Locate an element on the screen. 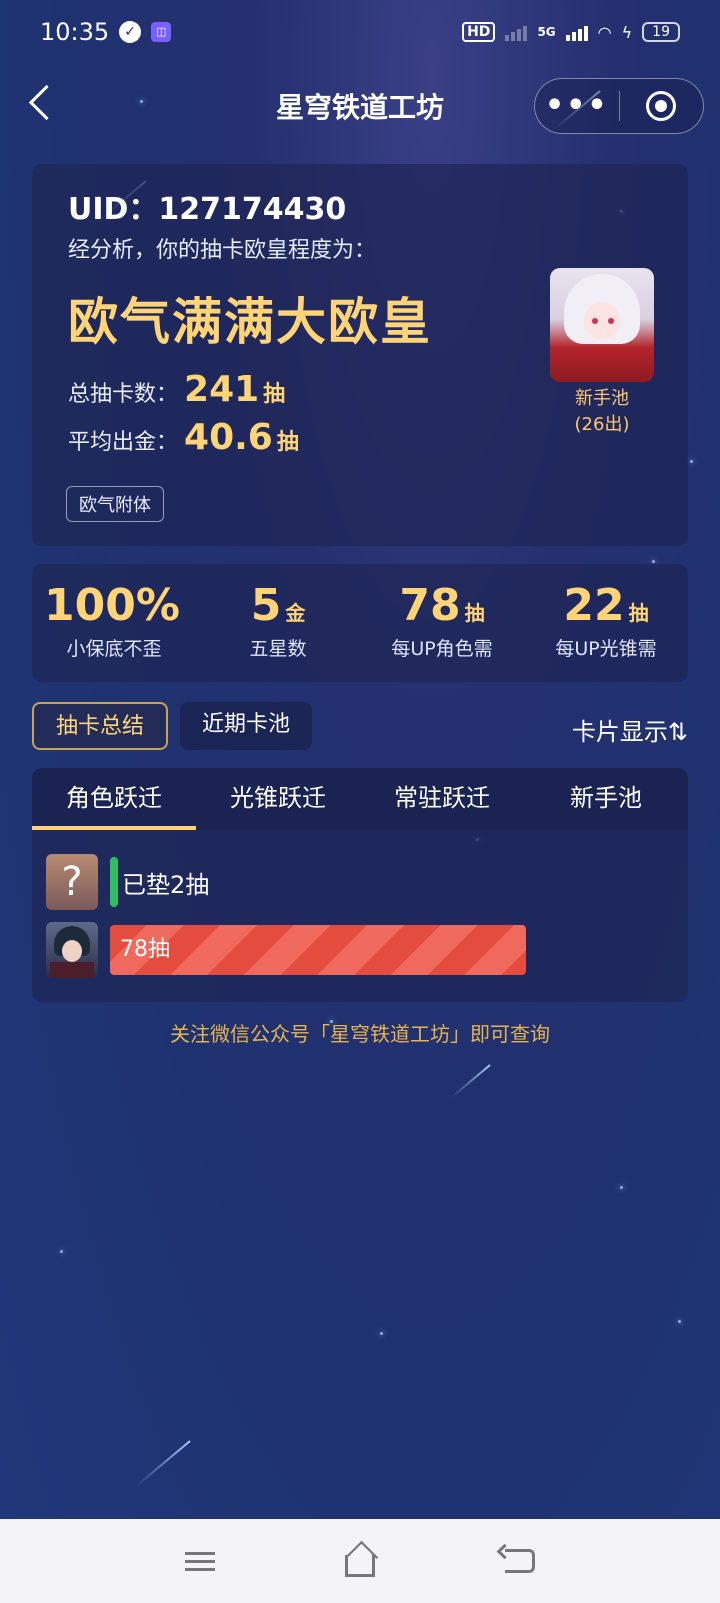 The height and width of the screenshot is (1603, 720). tab-recent-pools: 近期卡池 is located at coordinates (246, 726).